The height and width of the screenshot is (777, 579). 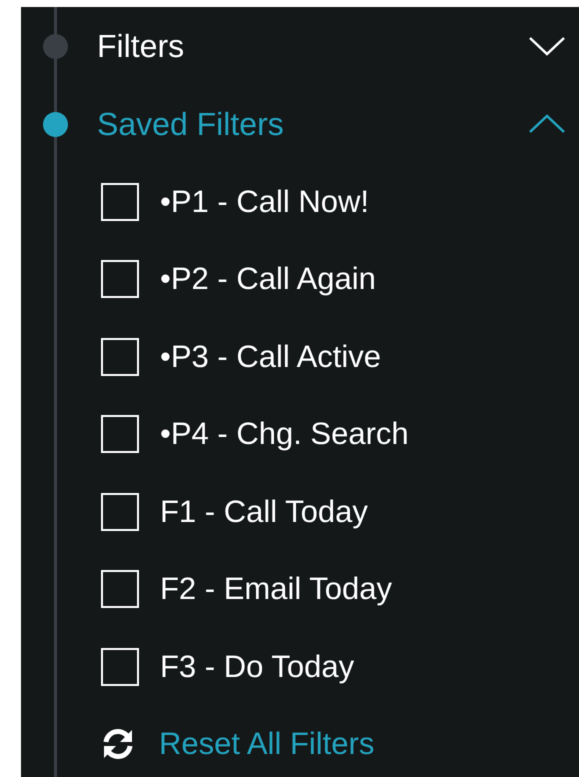 I want to click on filter-label: F1 - Call Today, so click(x=264, y=512).